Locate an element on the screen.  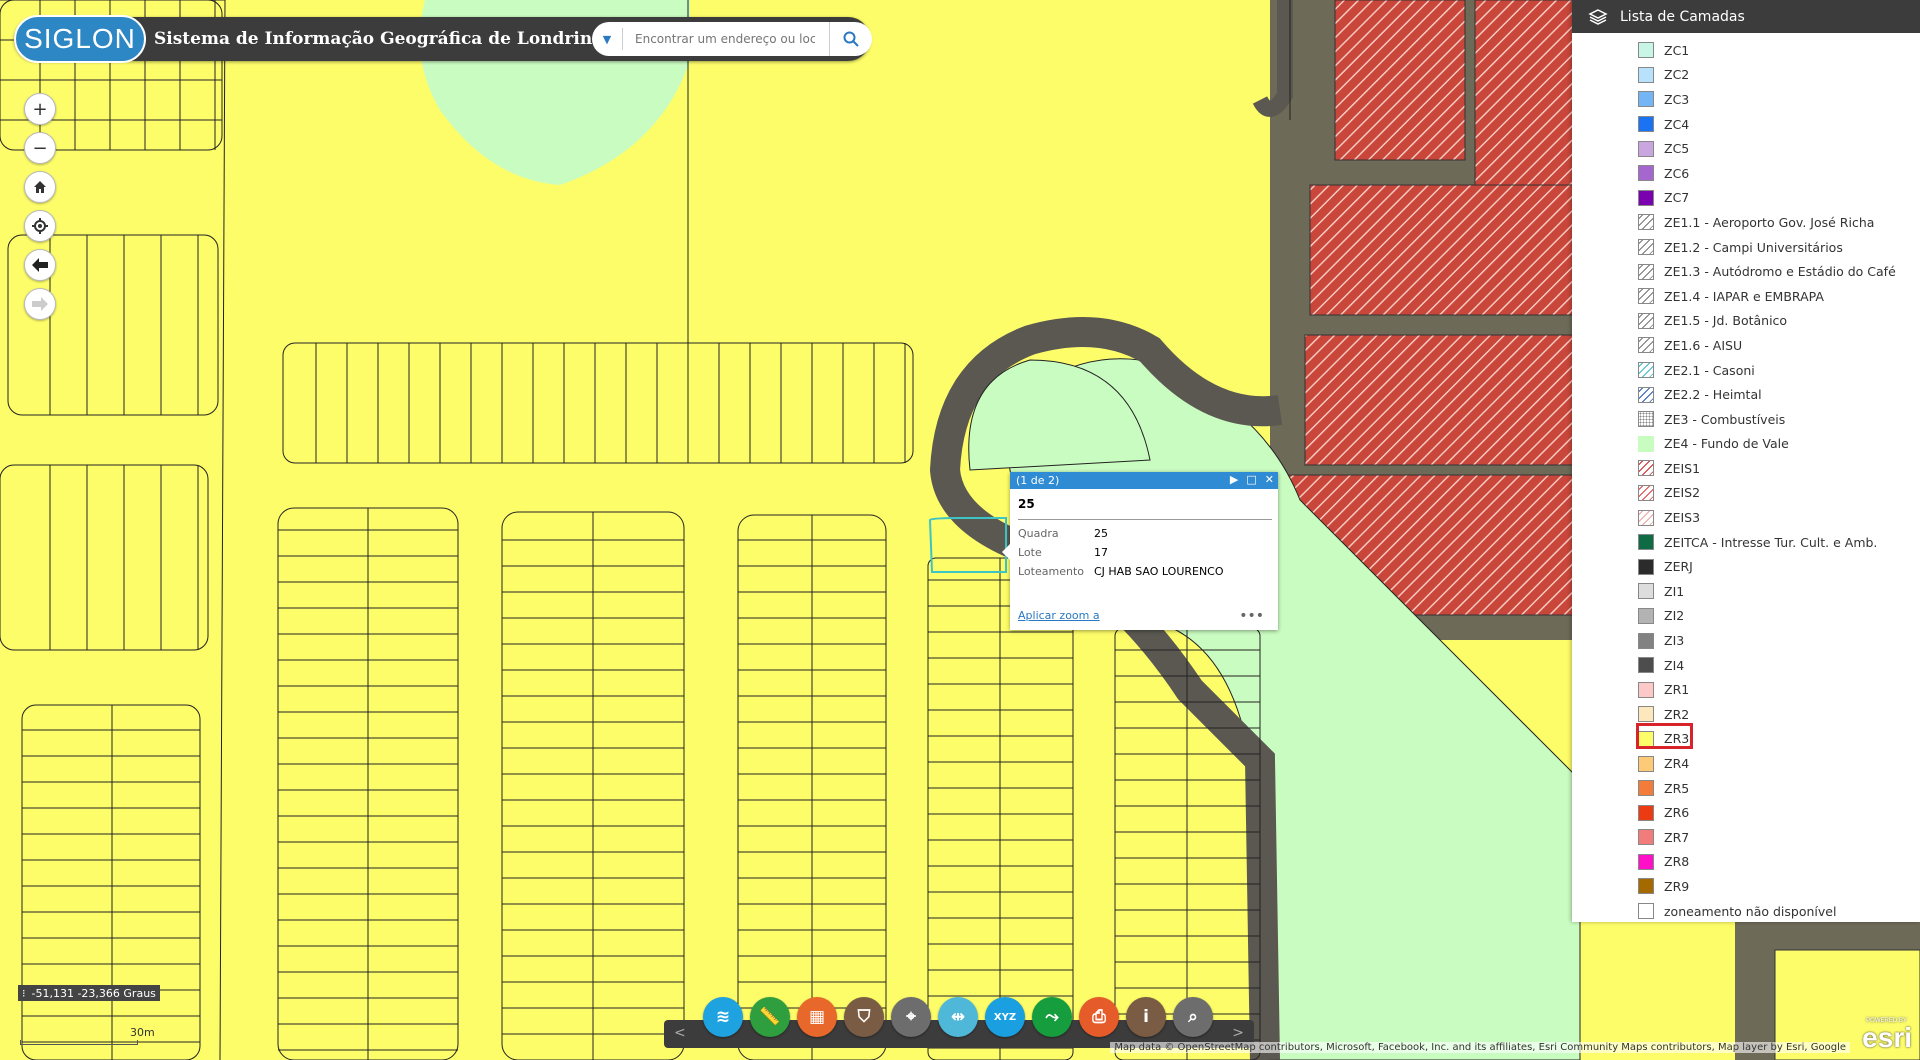
plus-icon: + is located at coordinates (40, 109).